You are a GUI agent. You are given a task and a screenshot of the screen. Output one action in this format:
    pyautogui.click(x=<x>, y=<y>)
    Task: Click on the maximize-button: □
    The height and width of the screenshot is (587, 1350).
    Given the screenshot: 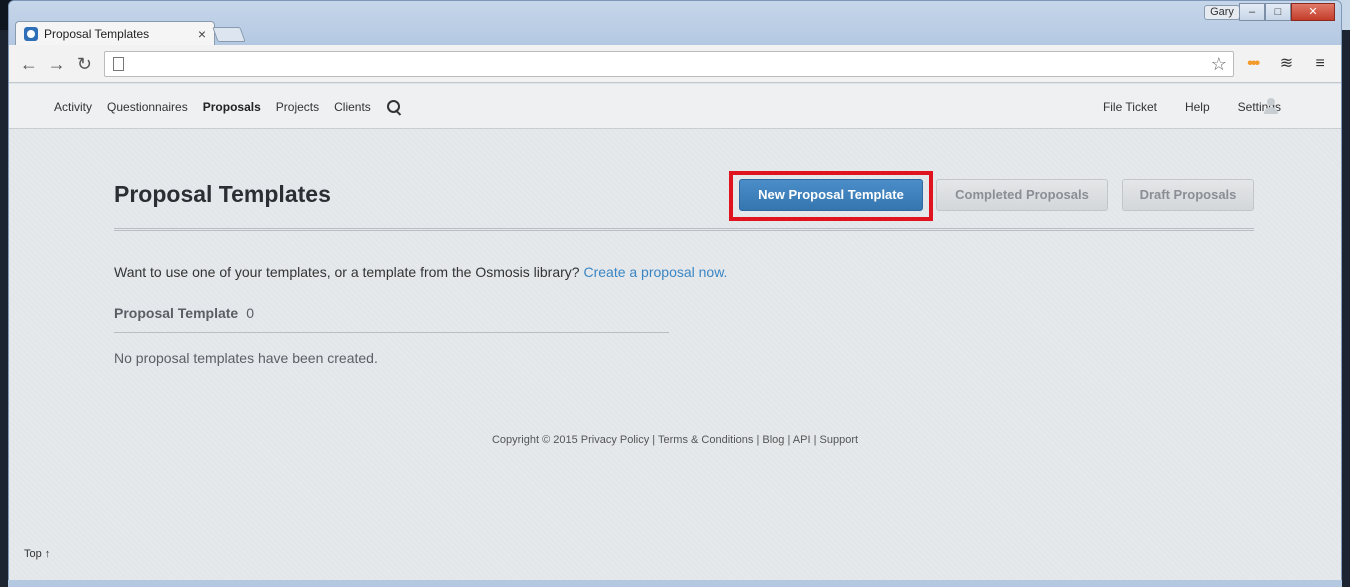 What is the action you would take?
    pyautogui.click(x=1278, y=12)
    